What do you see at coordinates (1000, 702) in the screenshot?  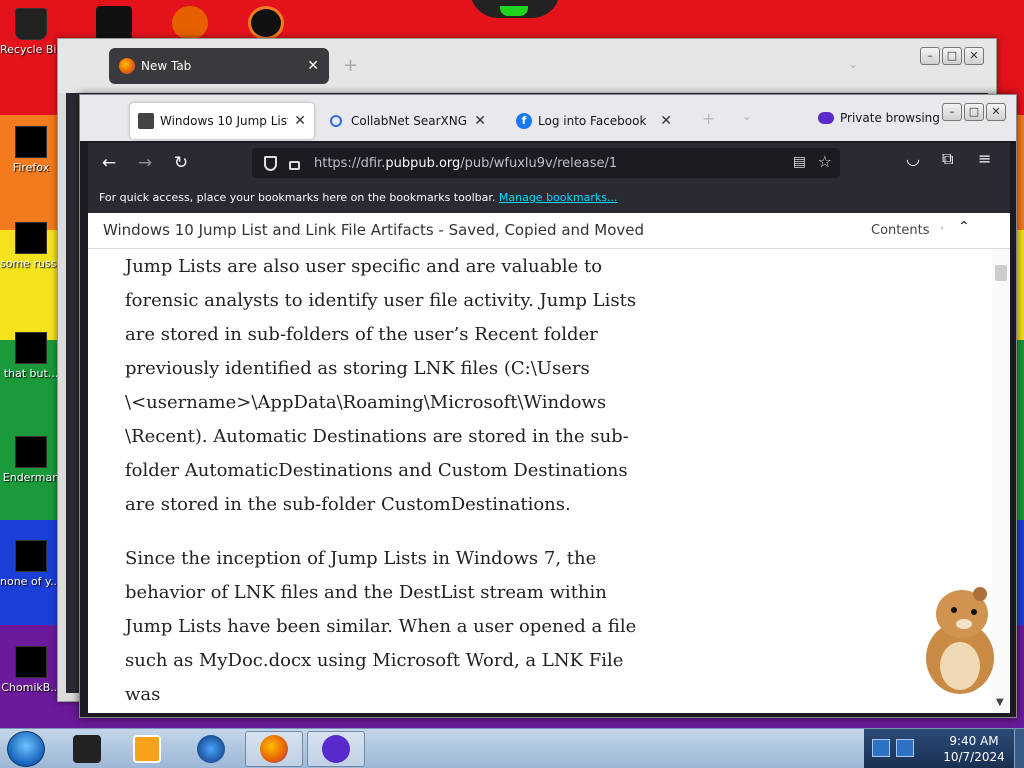 I see `scroll-down-arrow-icon: ▼` at bounding box center [1000, 702].